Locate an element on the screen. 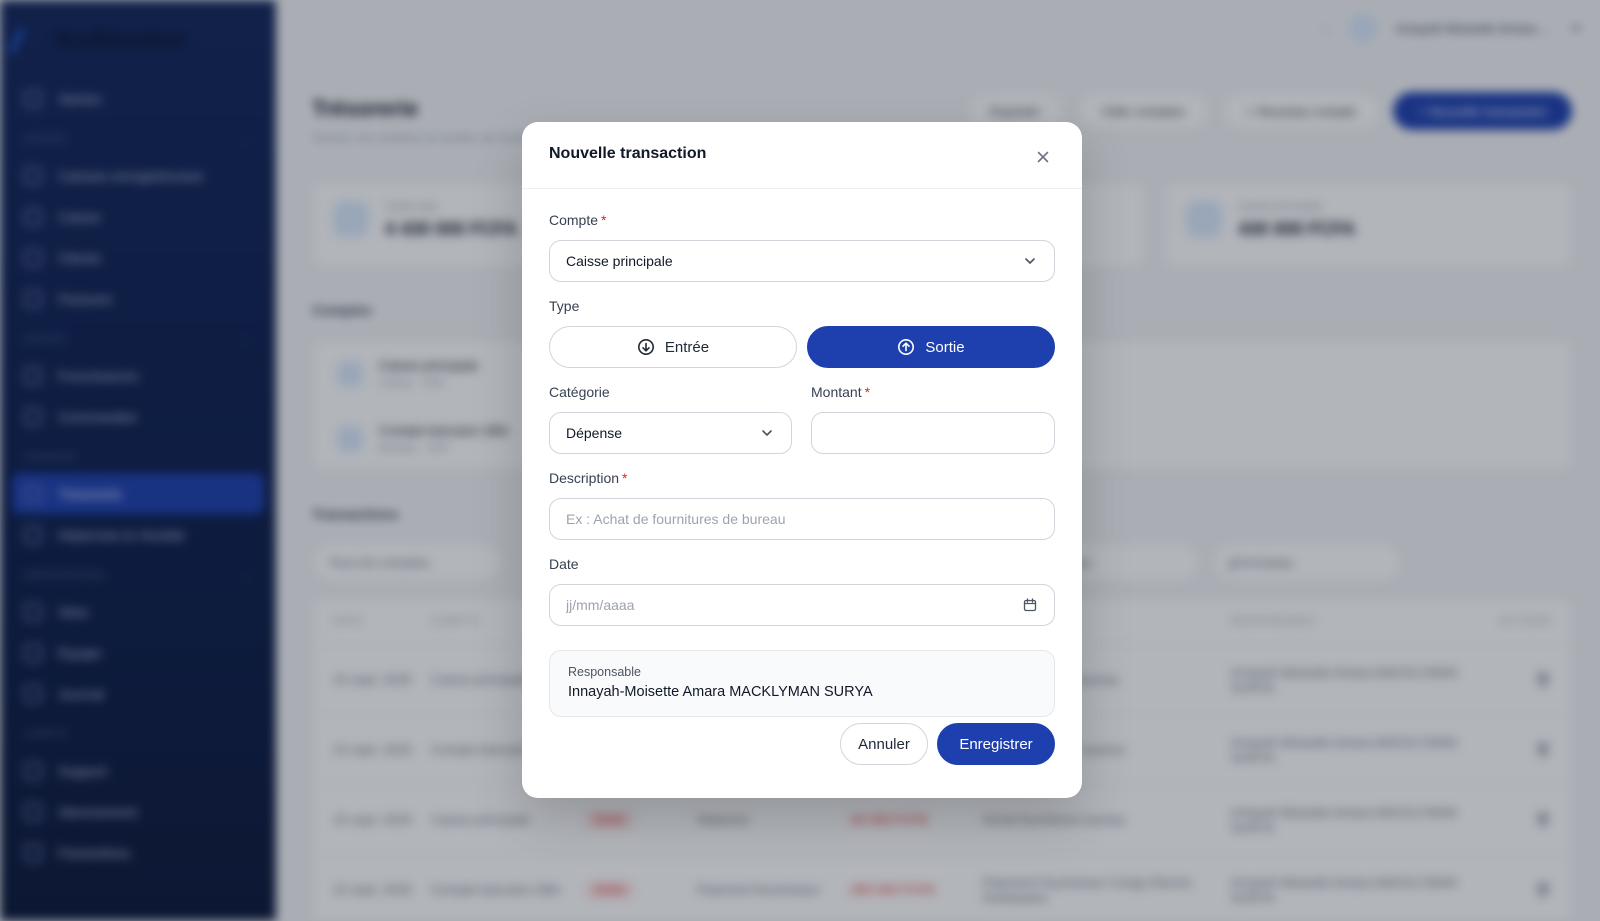 This screenshot has height=921, width=1600. modal-header: Nouvelle transaction is located at coordinates (802, 155).